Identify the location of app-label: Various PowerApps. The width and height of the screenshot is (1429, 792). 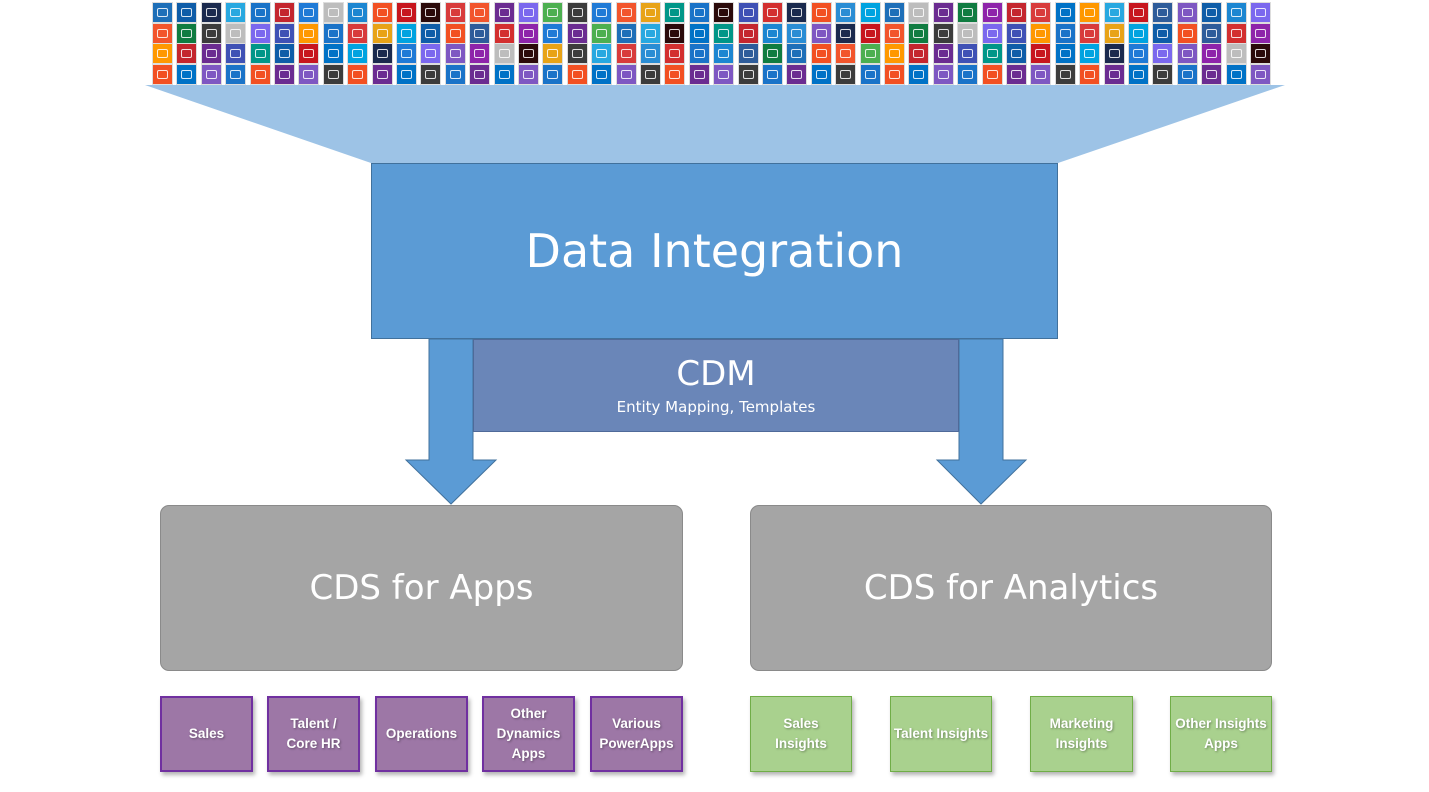
(636, 733).